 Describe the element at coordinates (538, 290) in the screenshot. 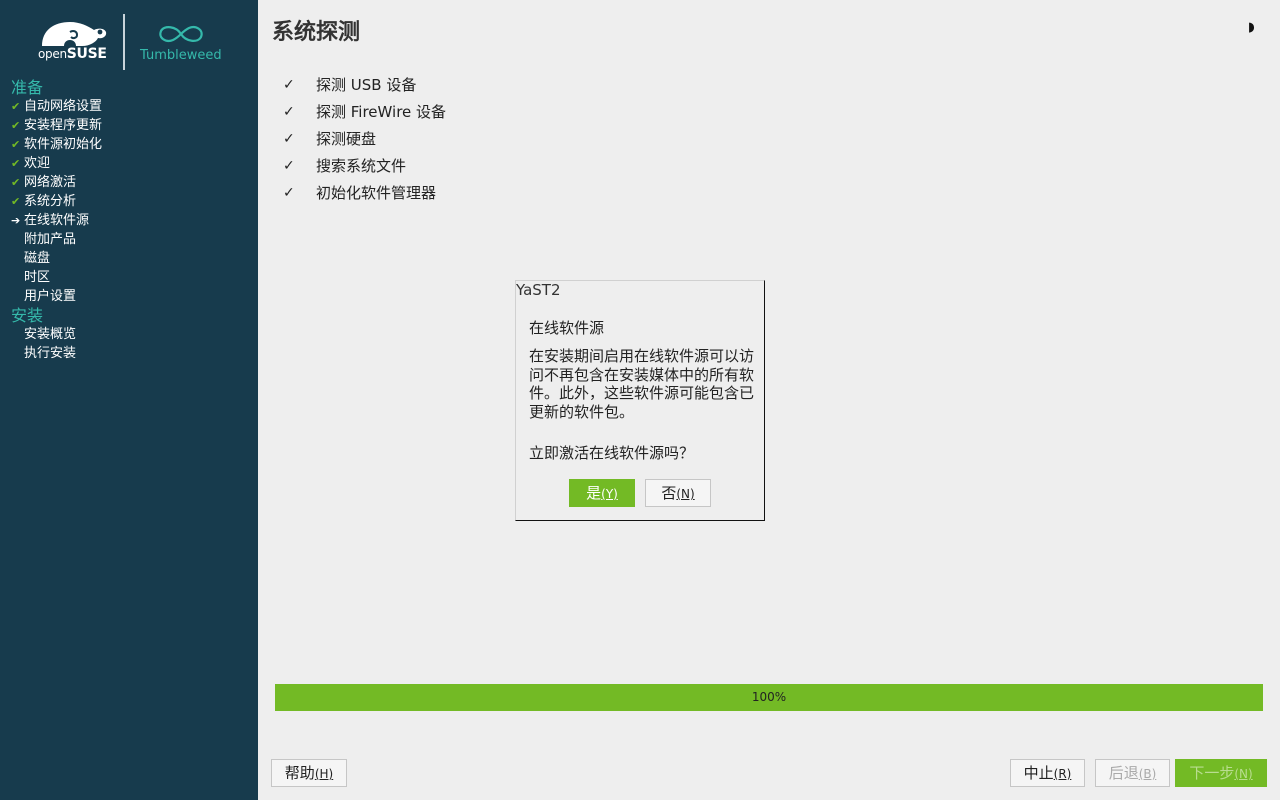

I see `dialog-title: YaST2` at that location.